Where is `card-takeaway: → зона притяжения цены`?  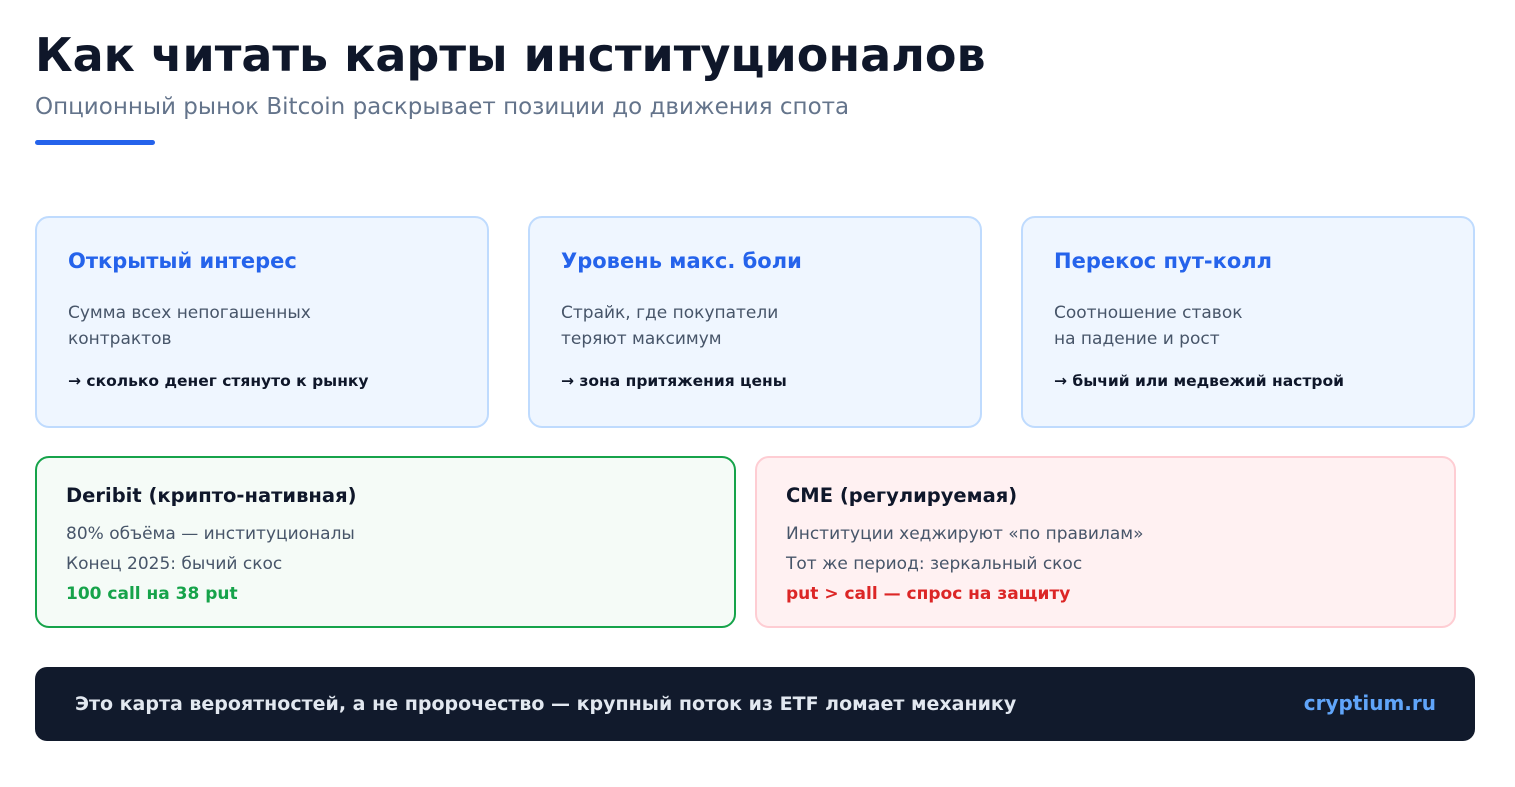
card-takeaway: → зона притяжения цены is located at coordinates (674, 381).